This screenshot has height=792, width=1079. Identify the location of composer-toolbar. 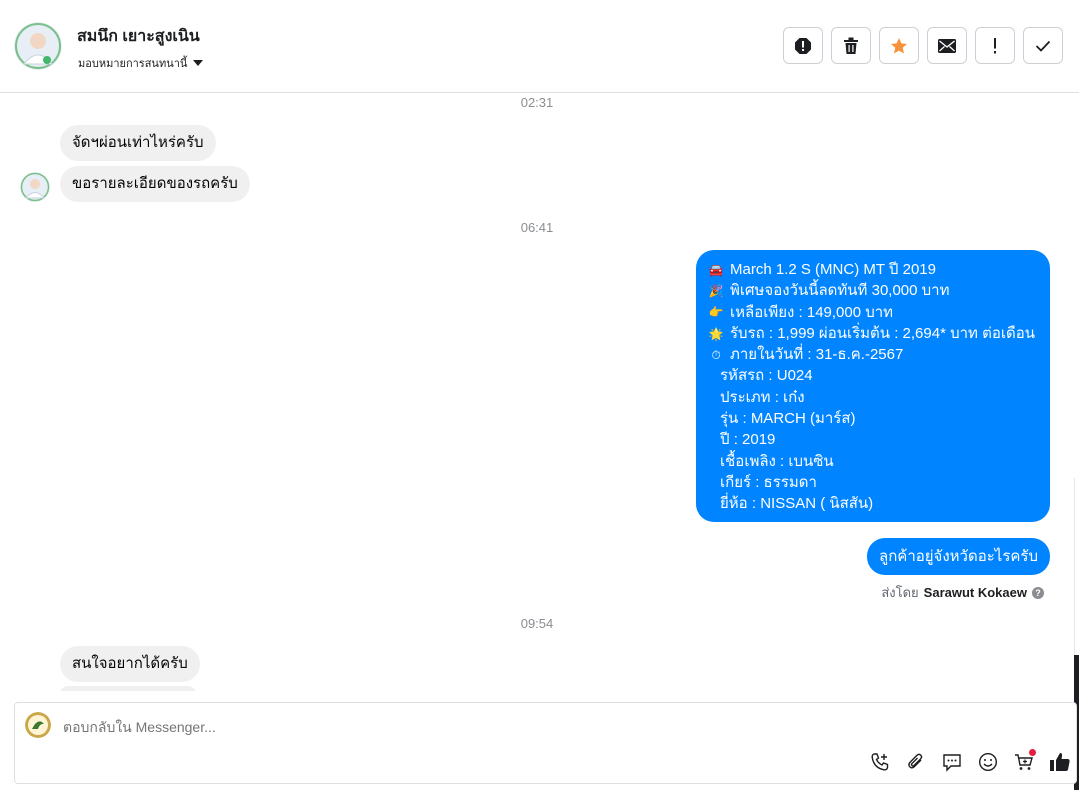
(970, 761).